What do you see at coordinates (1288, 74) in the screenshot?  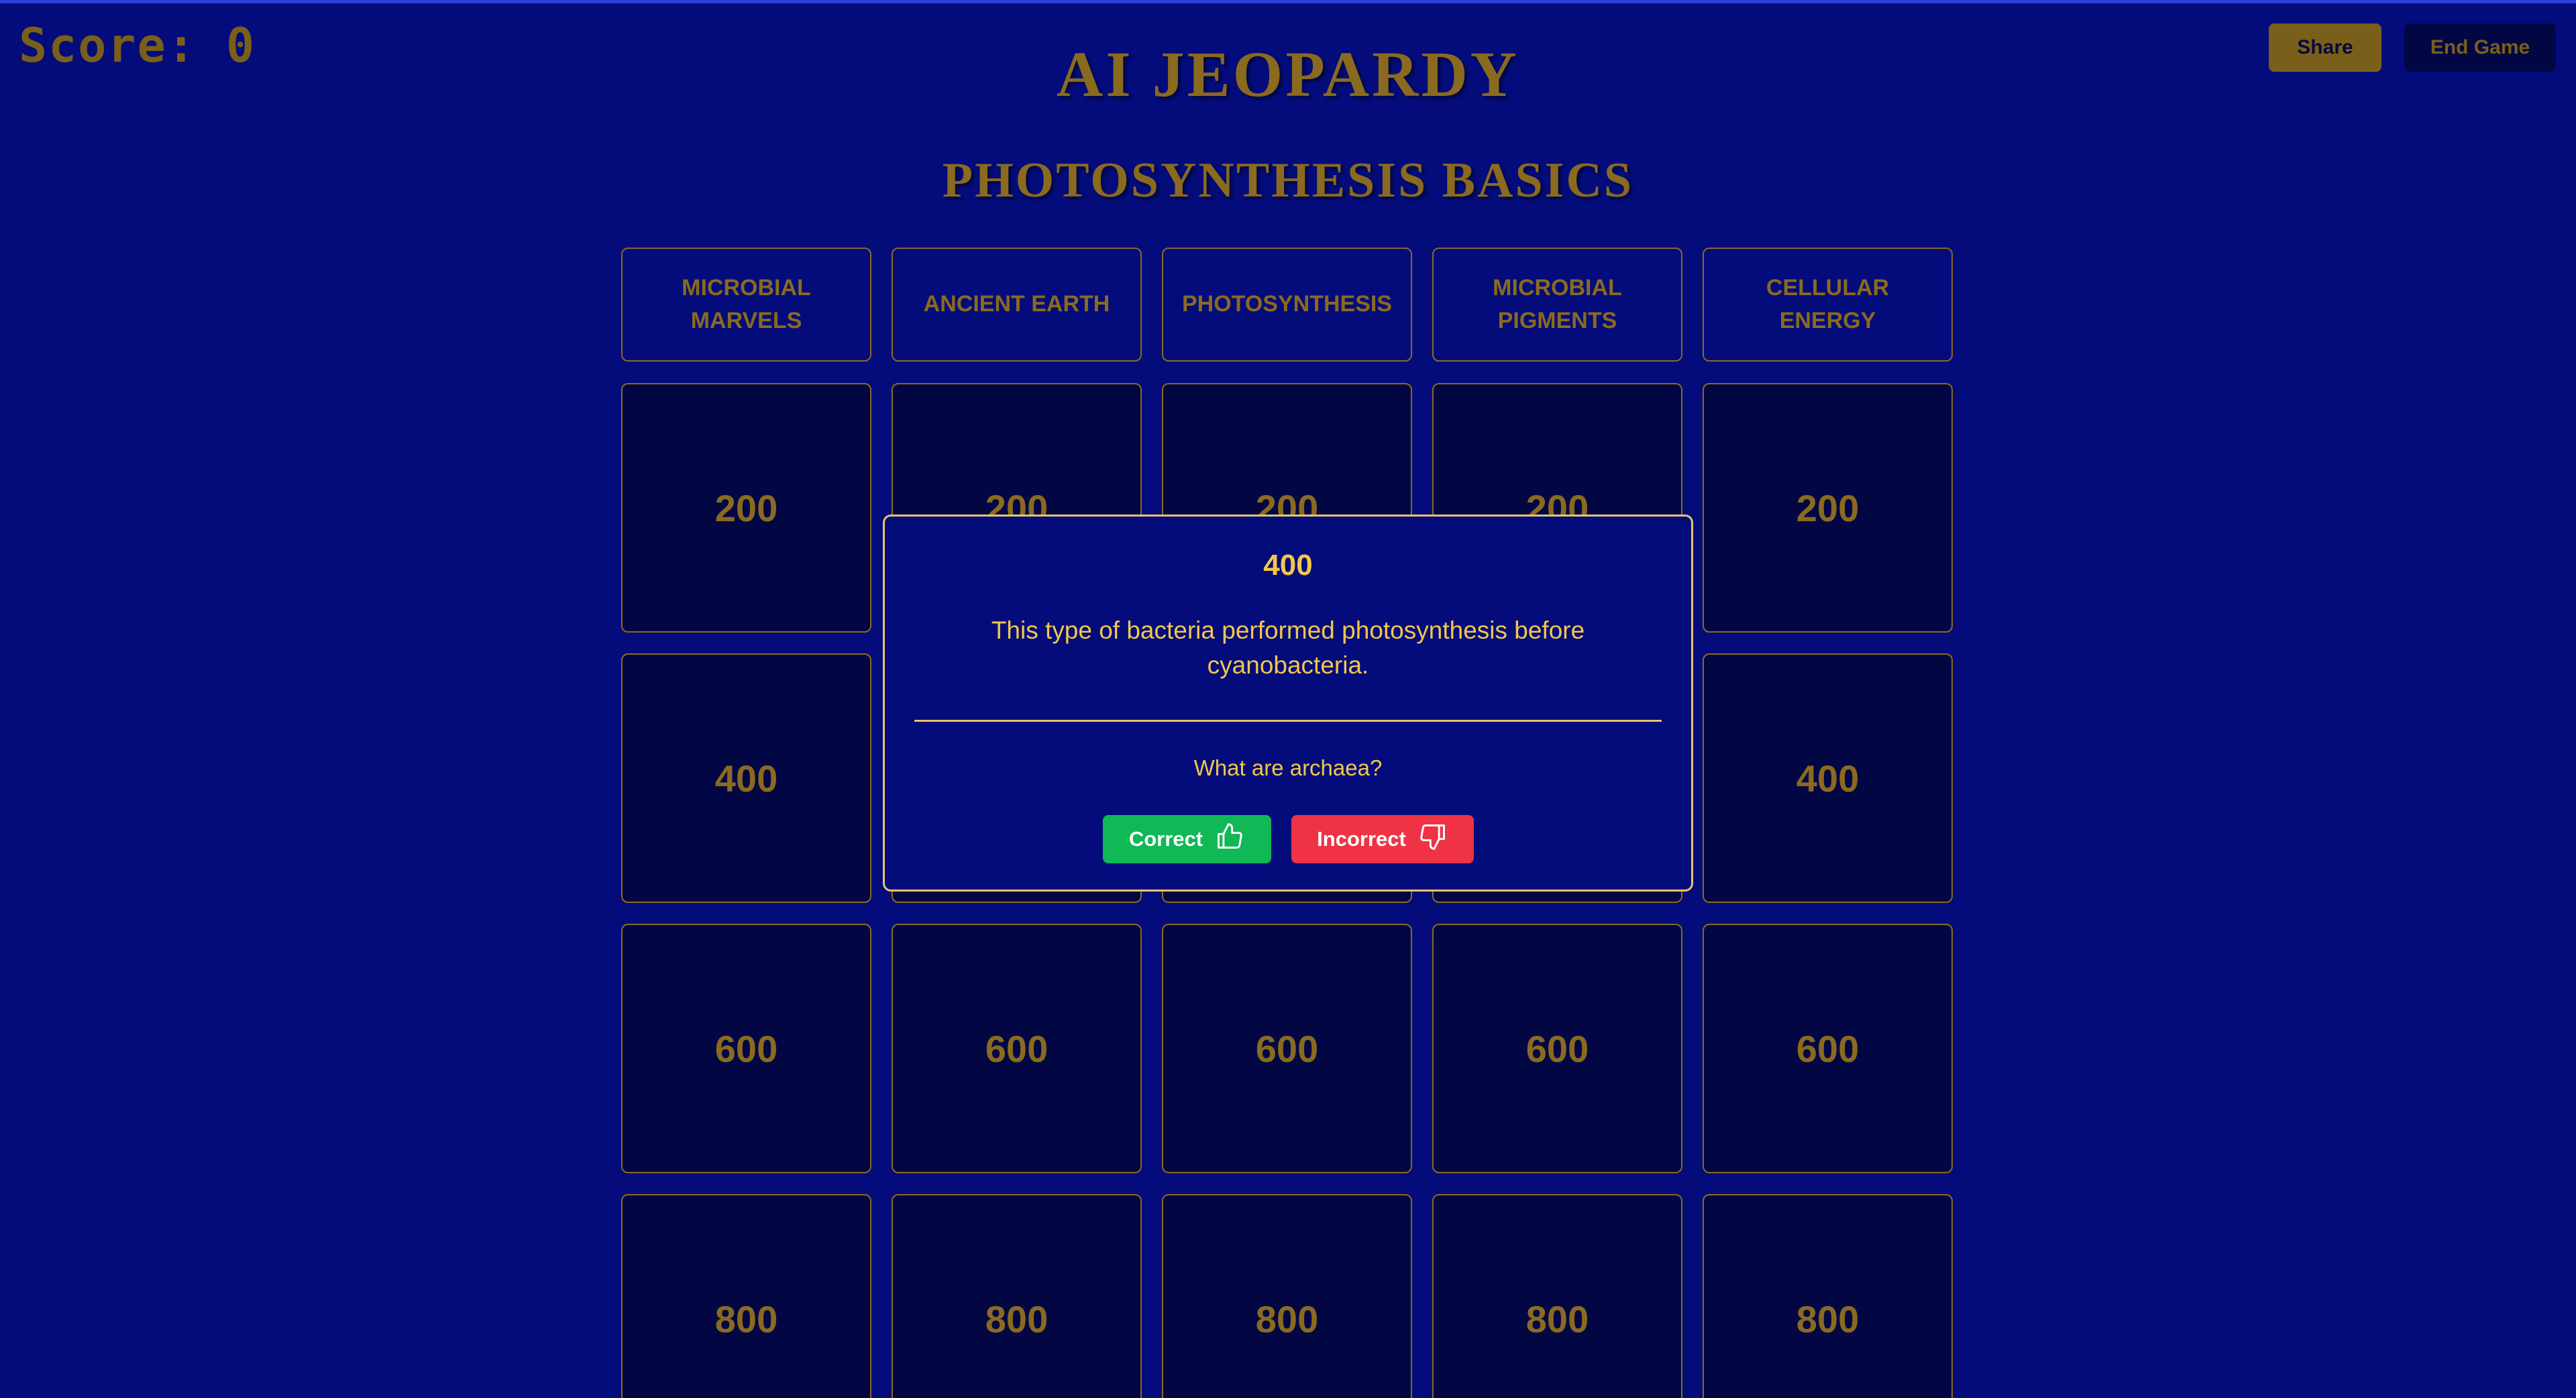 I see `game-title: AI JEOPARDY` at bounding box center [1288, 74].